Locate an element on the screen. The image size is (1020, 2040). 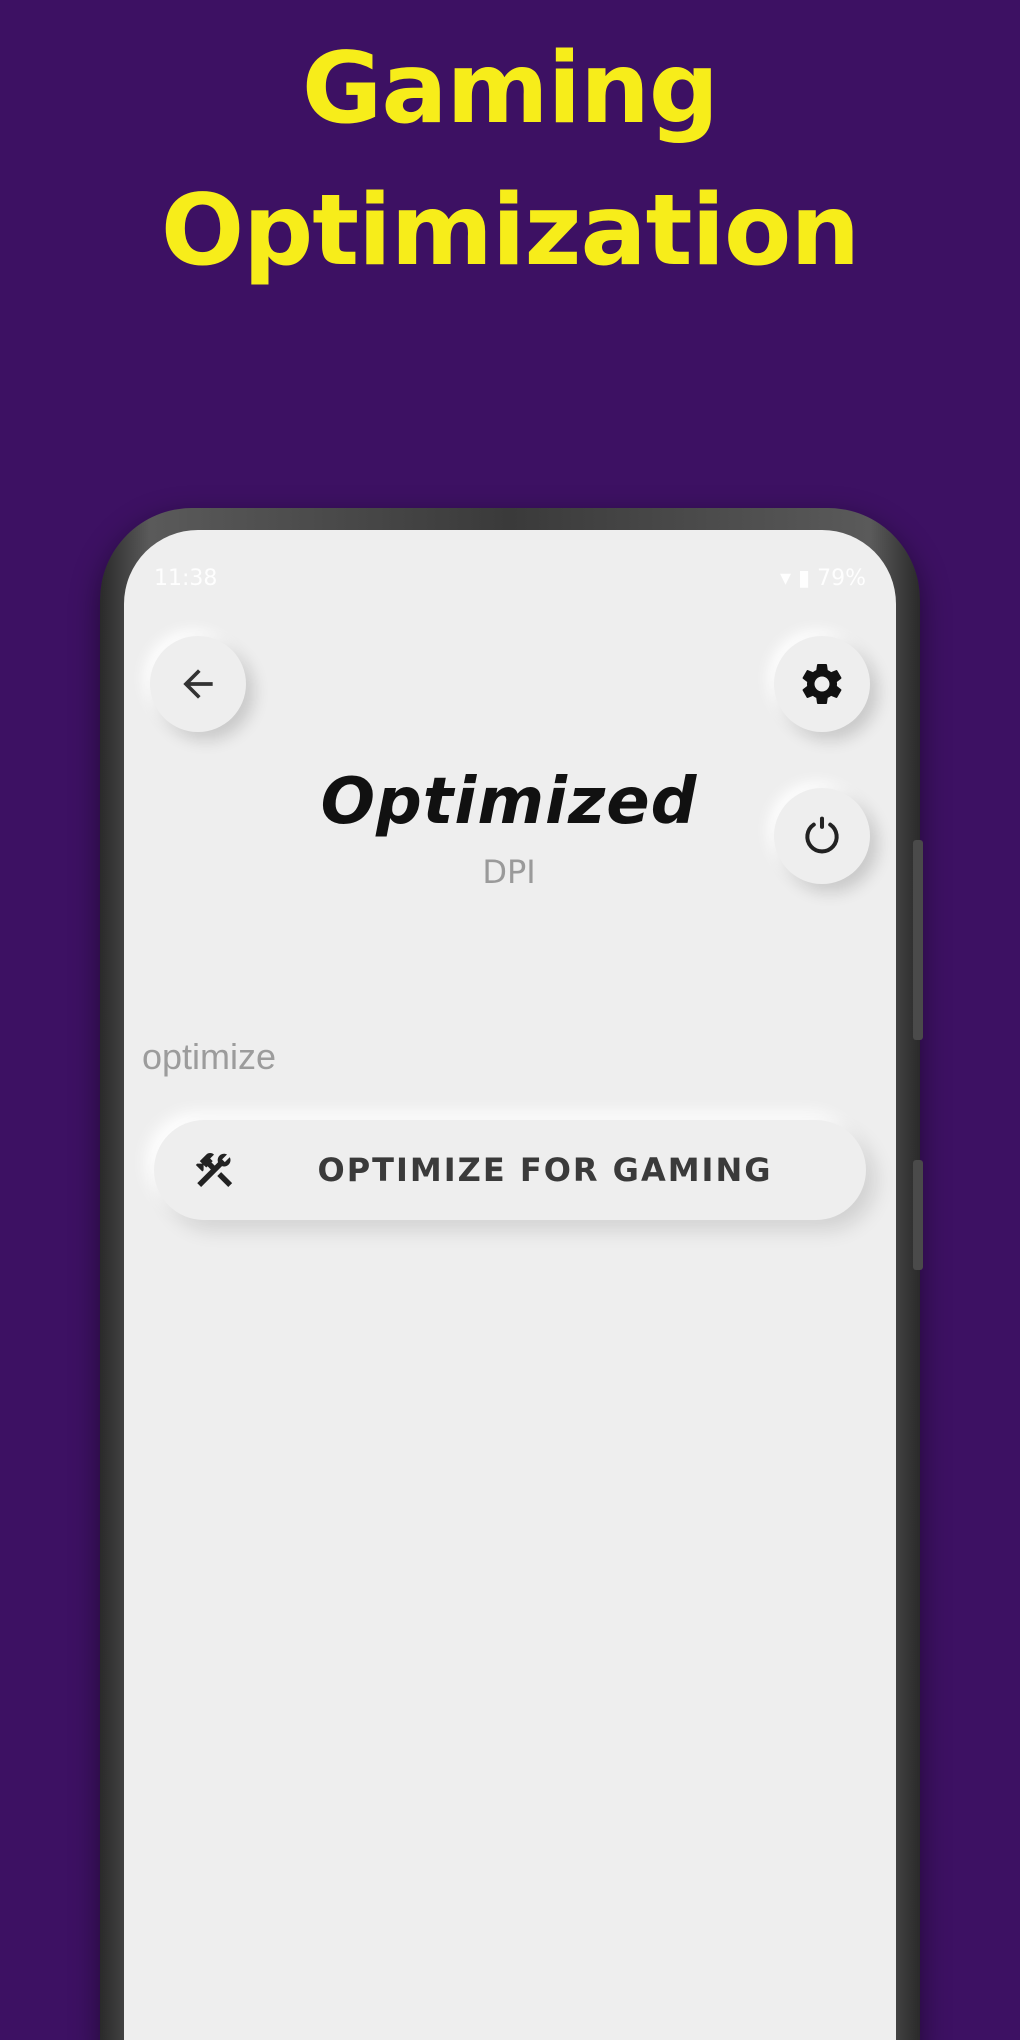
battery-level: 79% is located at coordinates (841, 578).